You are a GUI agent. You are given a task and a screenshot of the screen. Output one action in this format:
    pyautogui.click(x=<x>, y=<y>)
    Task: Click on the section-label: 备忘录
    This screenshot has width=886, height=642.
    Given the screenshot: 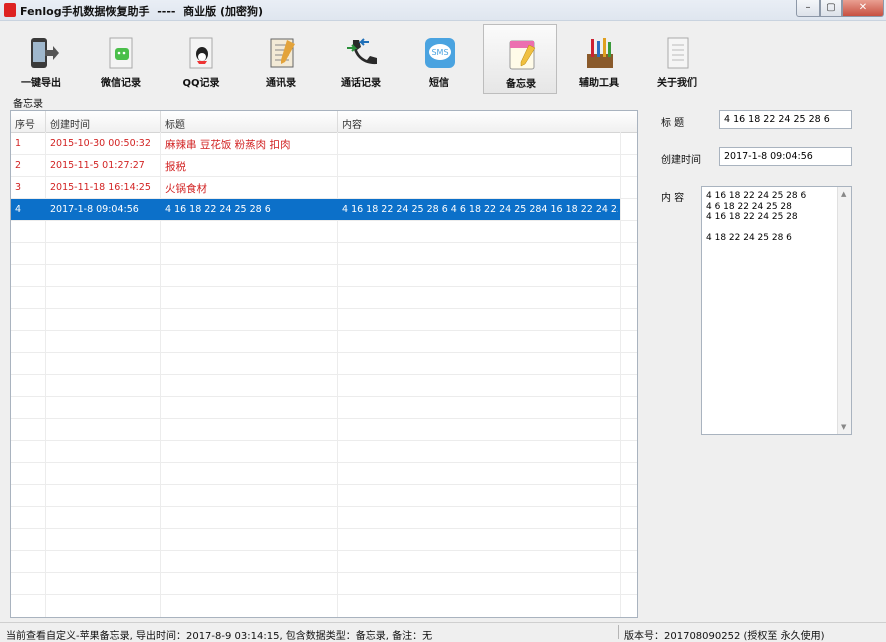 What is the action you would take?
    pyautogui.click(x=28, y=104)
    